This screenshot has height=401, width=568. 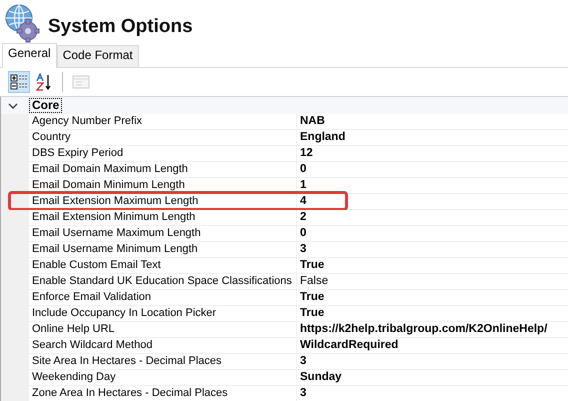 I want to click on property-name: Weekending Day, so click(x=163, y=378).